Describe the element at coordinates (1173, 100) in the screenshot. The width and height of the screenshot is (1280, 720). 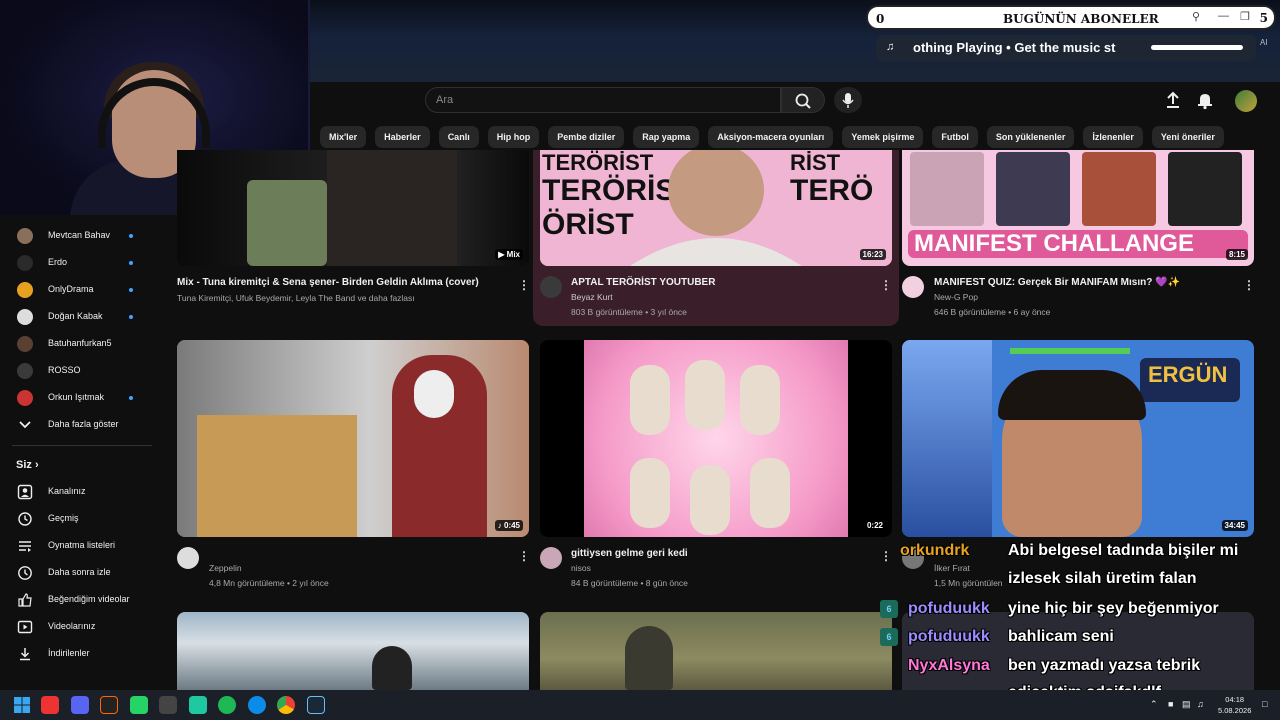
I see `upload-icon` at that location.